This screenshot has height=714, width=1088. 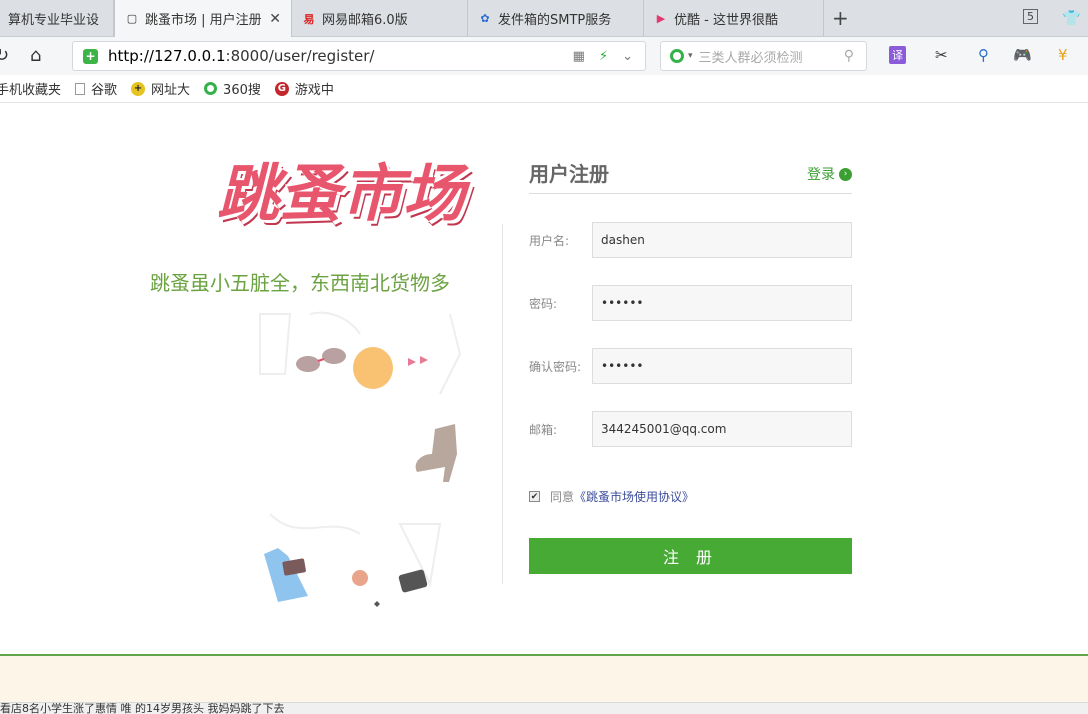 What do you see at coordinates (321, 360) in the screenshot?
I see `sunglasses-icon` at bounding box center [321, 360].